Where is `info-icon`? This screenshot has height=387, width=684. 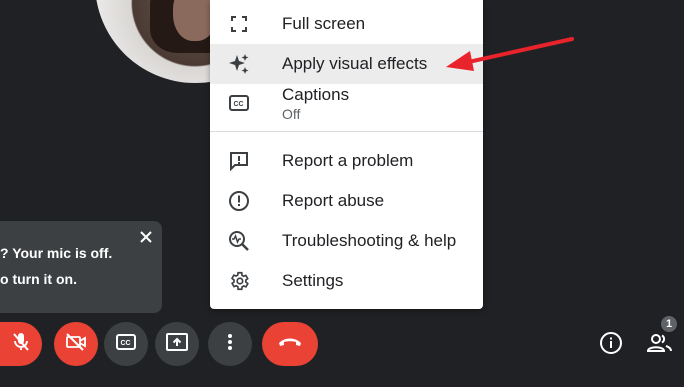
info-icon is located at coordinates (611, 345).